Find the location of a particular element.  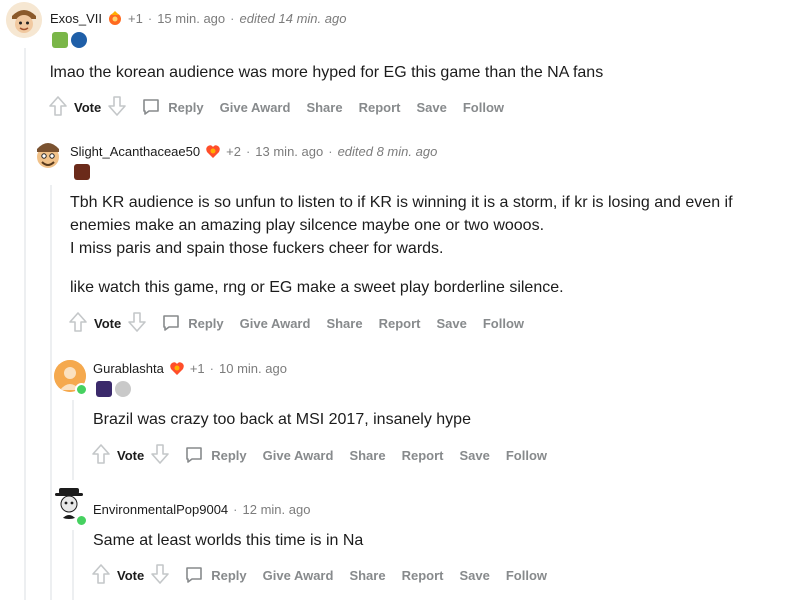

edited-timestamp: edited 8 min. ago is located at coordinates (387, 151).